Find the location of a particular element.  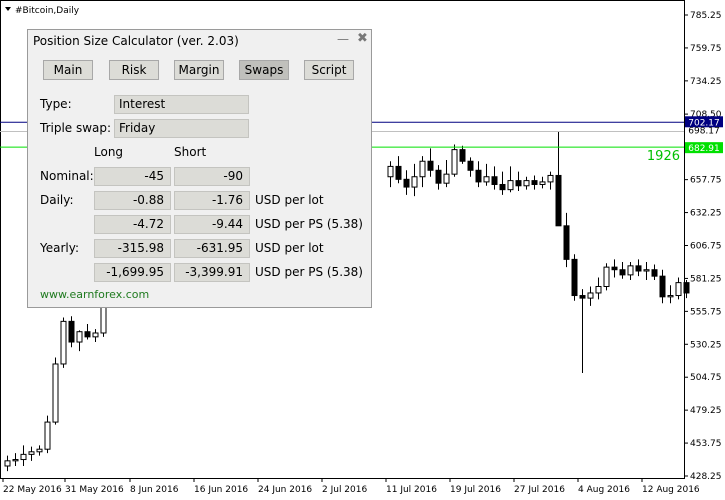

price-tick-label: 785.25 is located at coordinates (706, 16).